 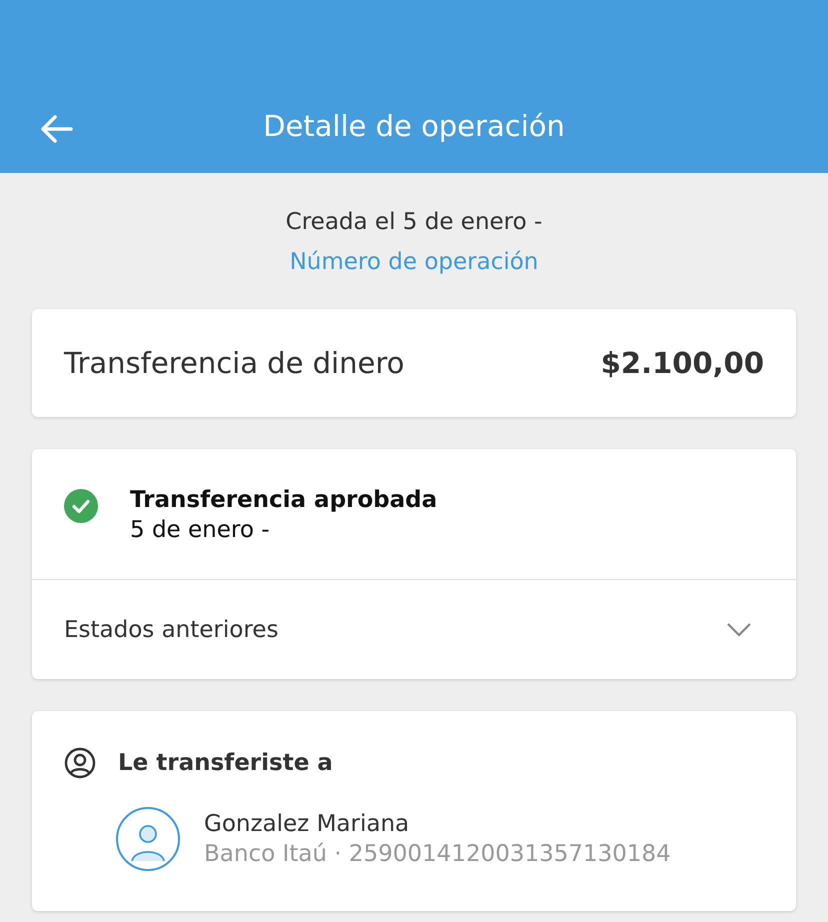 What do you see at coordinates (284, 500) in the screenshot?
I see `status-title: Transferencia aprobada` at bounding box center [284, 500].